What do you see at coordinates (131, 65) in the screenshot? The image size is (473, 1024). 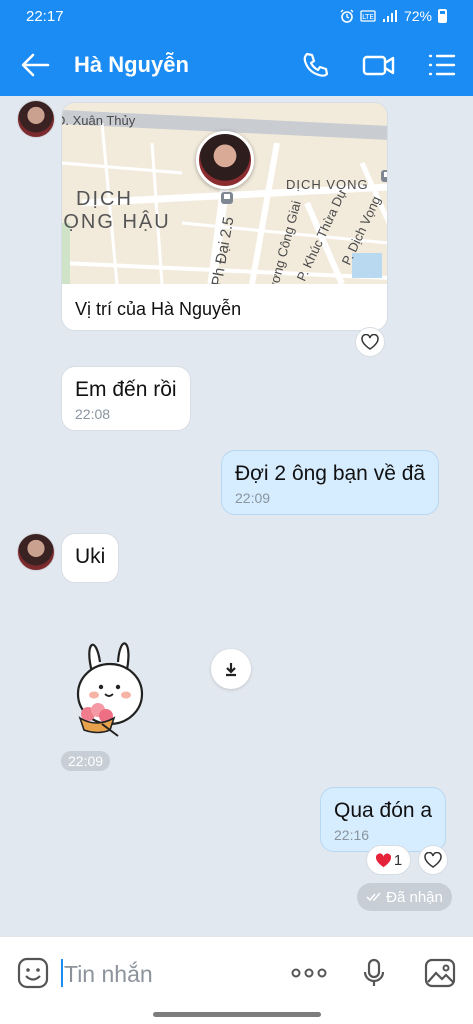 I see `contact-name: Hà Nguyễn` at bounding box center [131, 65].